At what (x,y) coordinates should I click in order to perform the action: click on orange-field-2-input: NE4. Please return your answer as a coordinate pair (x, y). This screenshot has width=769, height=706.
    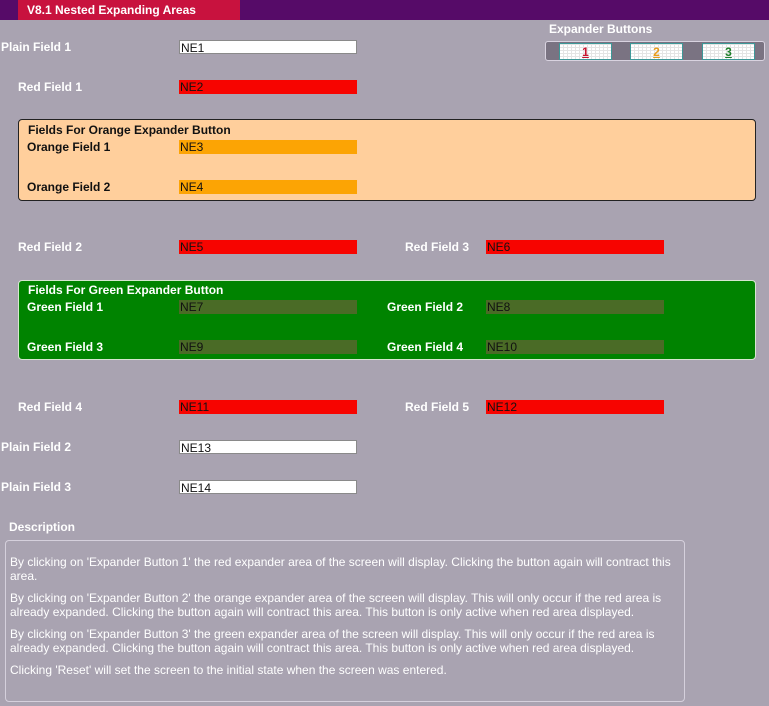
    Looking at the image, I should click on (268, 187).